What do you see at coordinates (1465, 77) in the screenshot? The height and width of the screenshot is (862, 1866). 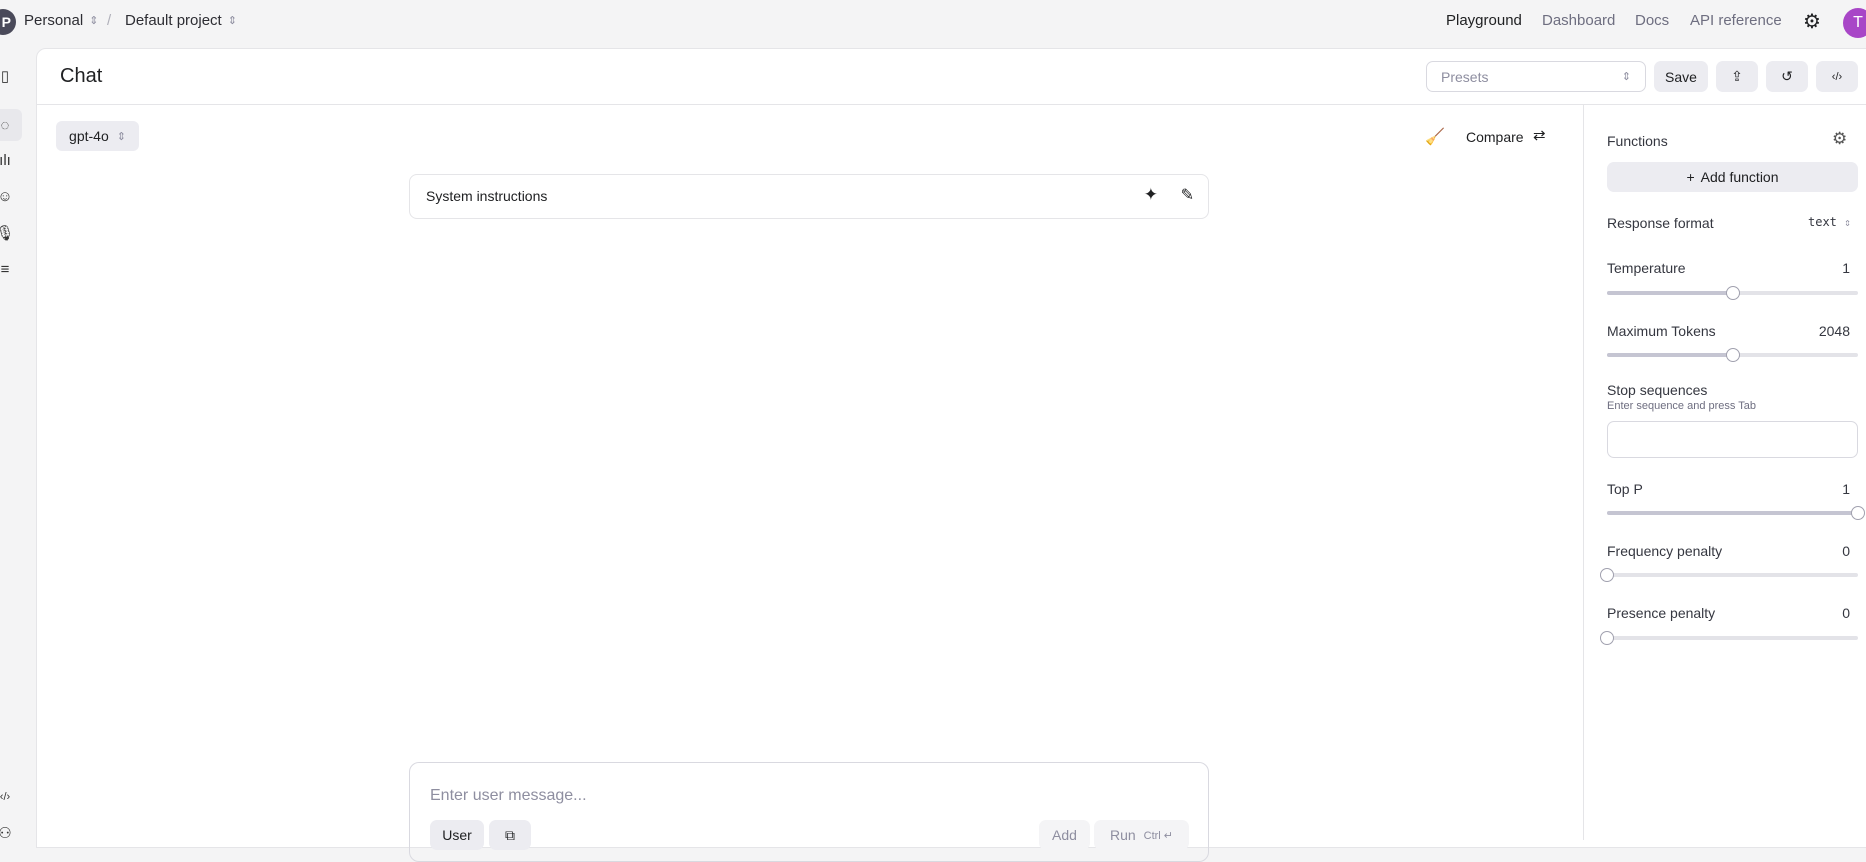 I see `presets-placeholder: Presets` at bounding box center [1465, 77].